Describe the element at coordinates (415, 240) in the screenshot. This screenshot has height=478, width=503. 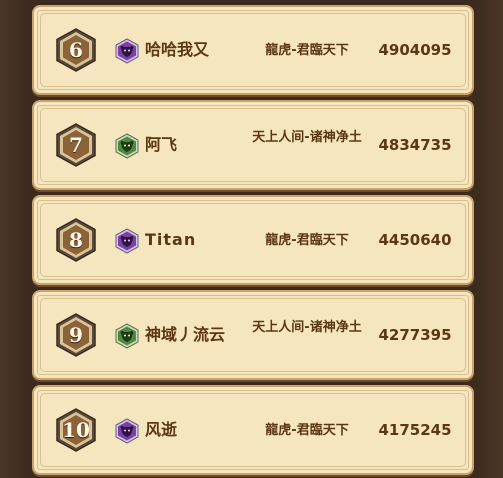
I see `score-value: 4450640` at that location.